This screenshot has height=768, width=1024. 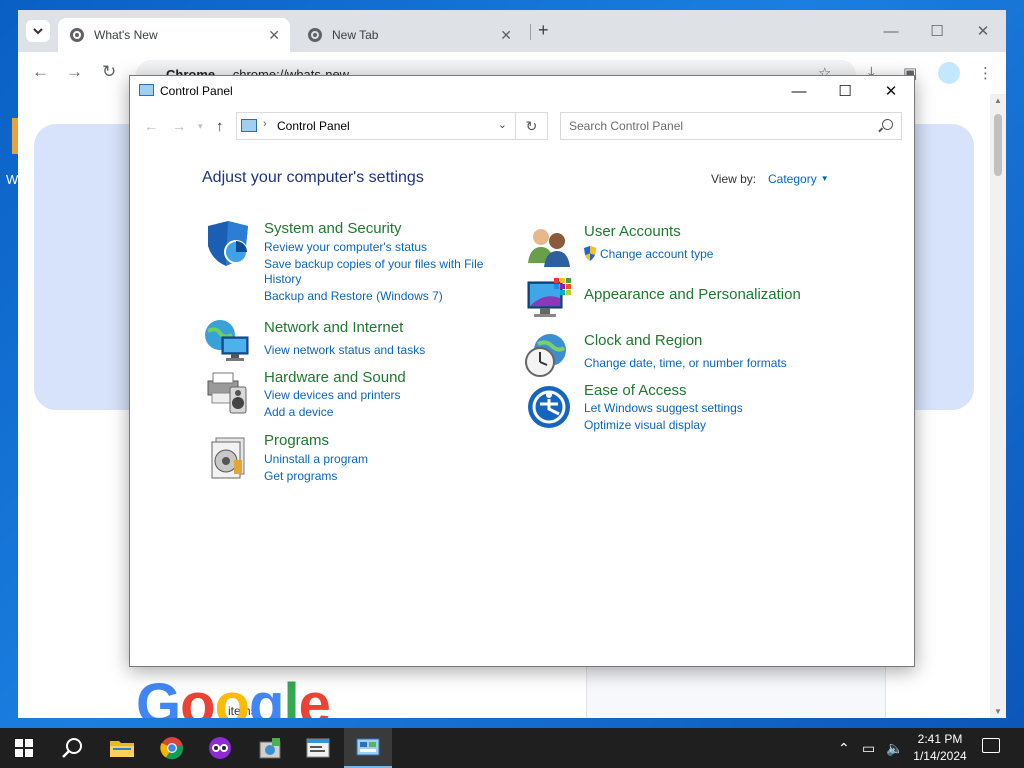 I want to click on scrollbar-thumb, so click(x=998, y=145).